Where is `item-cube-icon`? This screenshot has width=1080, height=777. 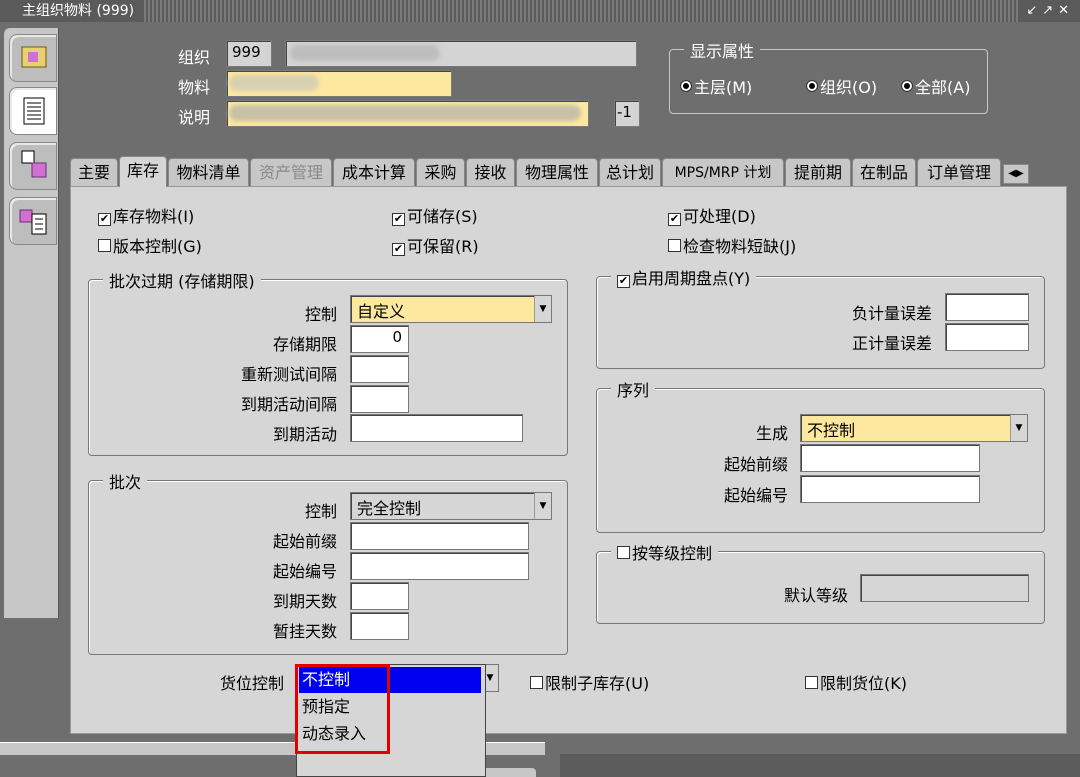 item-cube-icon is located at coordinates (34, 164).